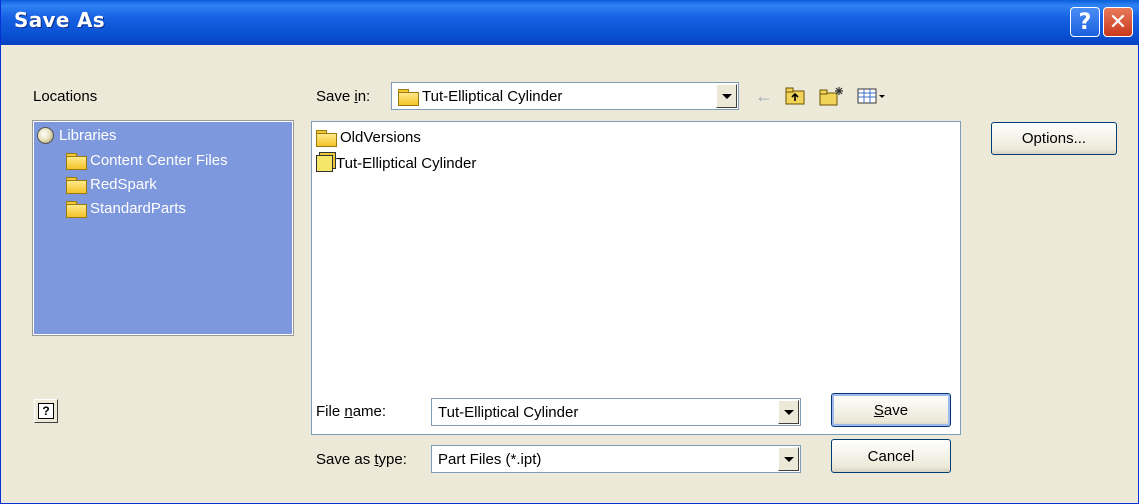 The image size is (1139, 504). What do you see at coordinates (59, 20) in the screenshot?
I see `dialog-title: Save As` at bounding box center [59, 20].